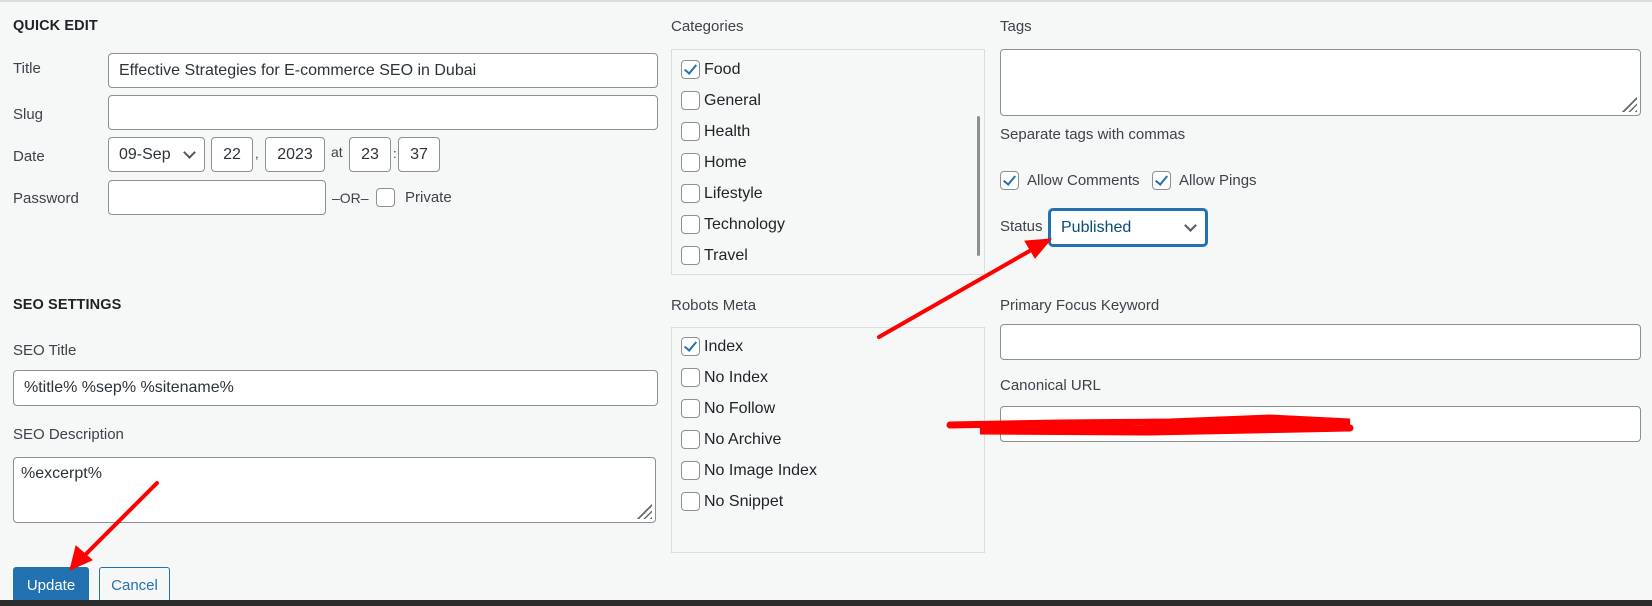 The image size is (1652, 606). I want to click on private-label: Private, so click(428, 197).